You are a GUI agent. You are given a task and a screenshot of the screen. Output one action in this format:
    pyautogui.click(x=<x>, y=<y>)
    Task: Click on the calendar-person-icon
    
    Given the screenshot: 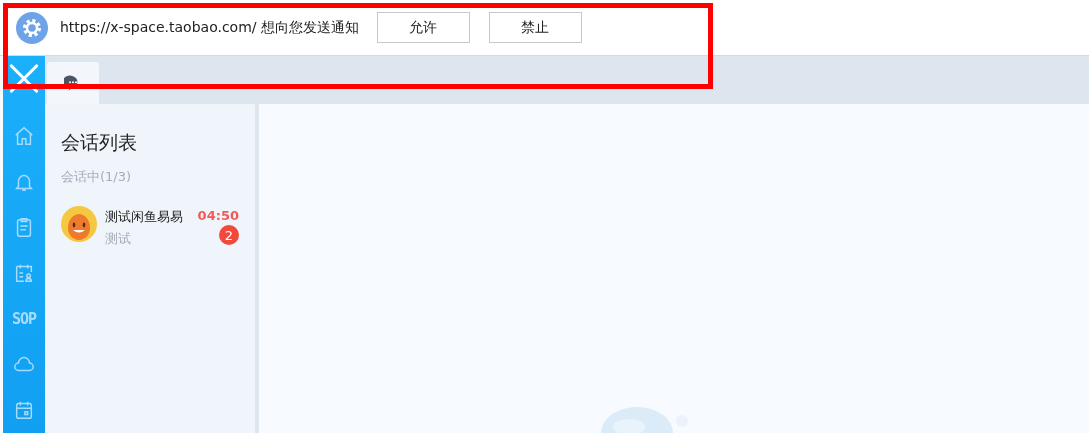 What is the action you would take?
    pyautogui.click(x=24, y=273)
    